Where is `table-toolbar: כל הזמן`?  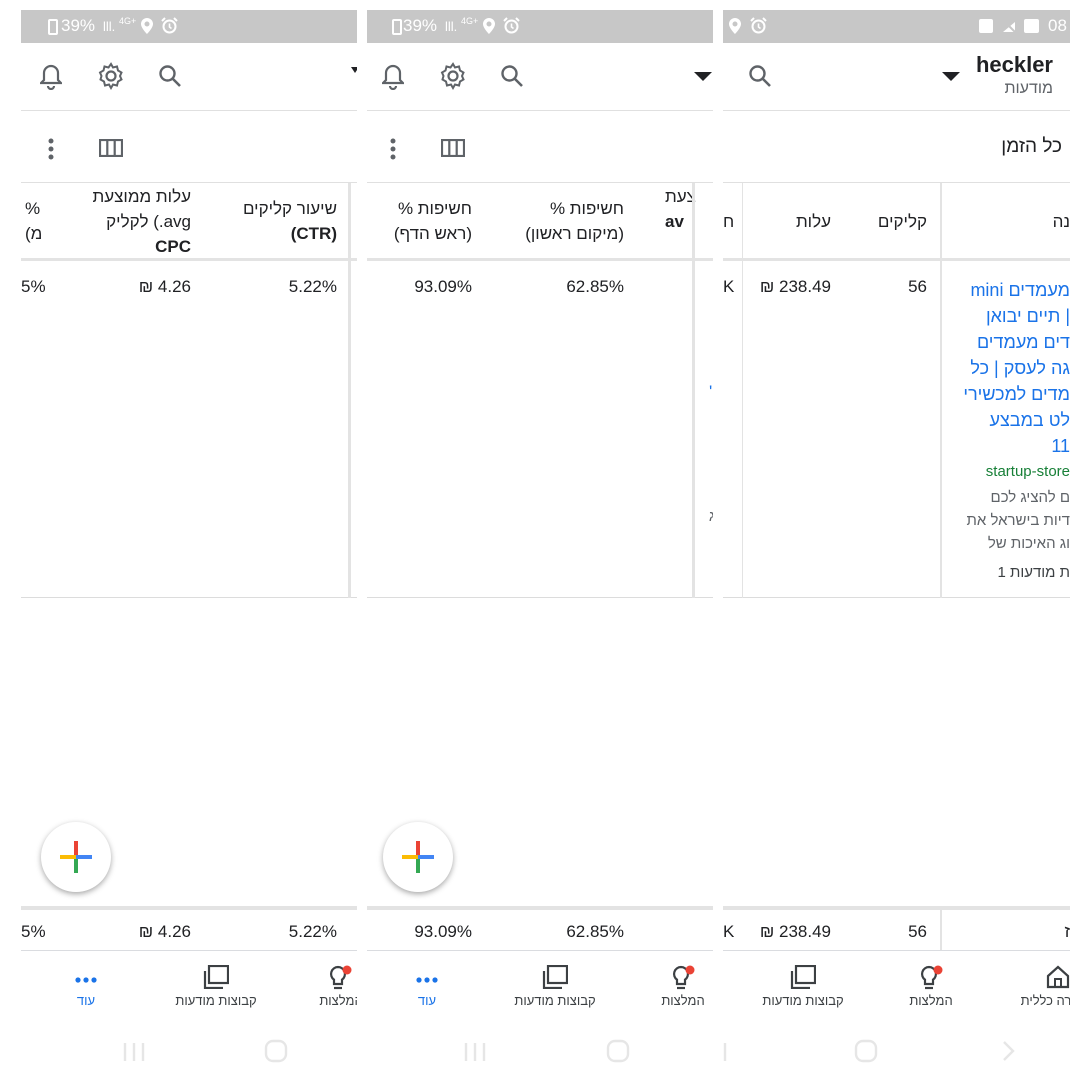
table-toolbar: כל הזמן is located at coordinates (896, 147).